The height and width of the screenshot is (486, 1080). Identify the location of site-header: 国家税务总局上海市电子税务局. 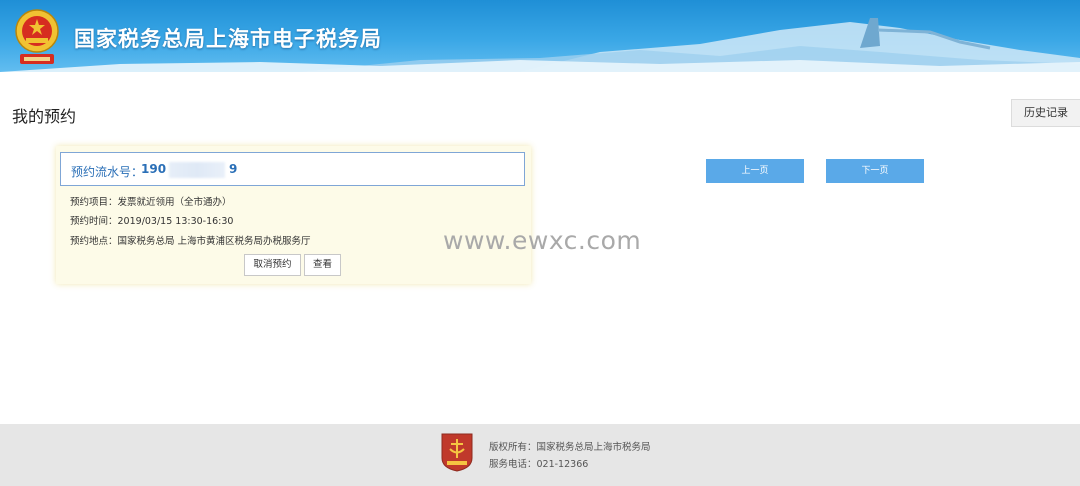
(540, 36).